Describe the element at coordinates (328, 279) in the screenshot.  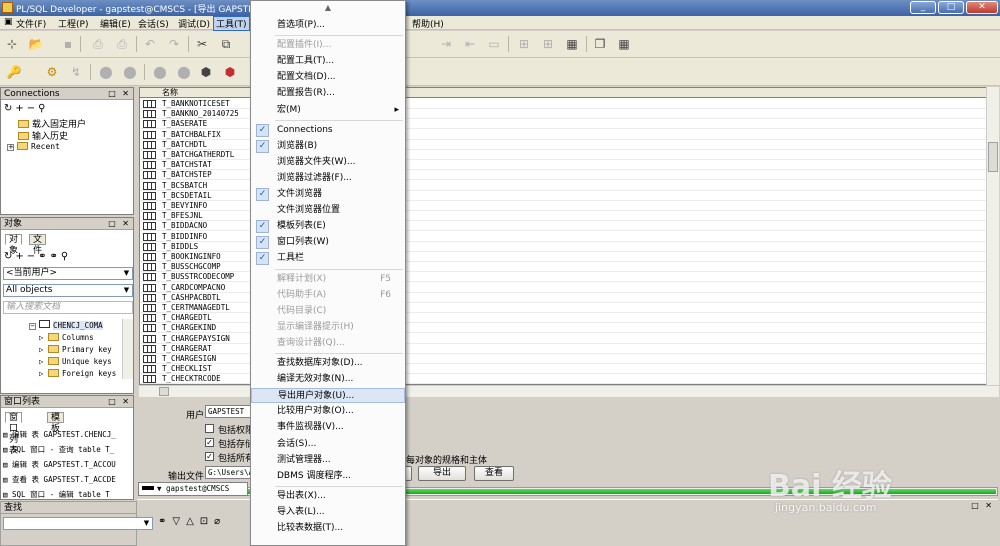
I see `menu-item: 解释计划(X) F5` at that location.